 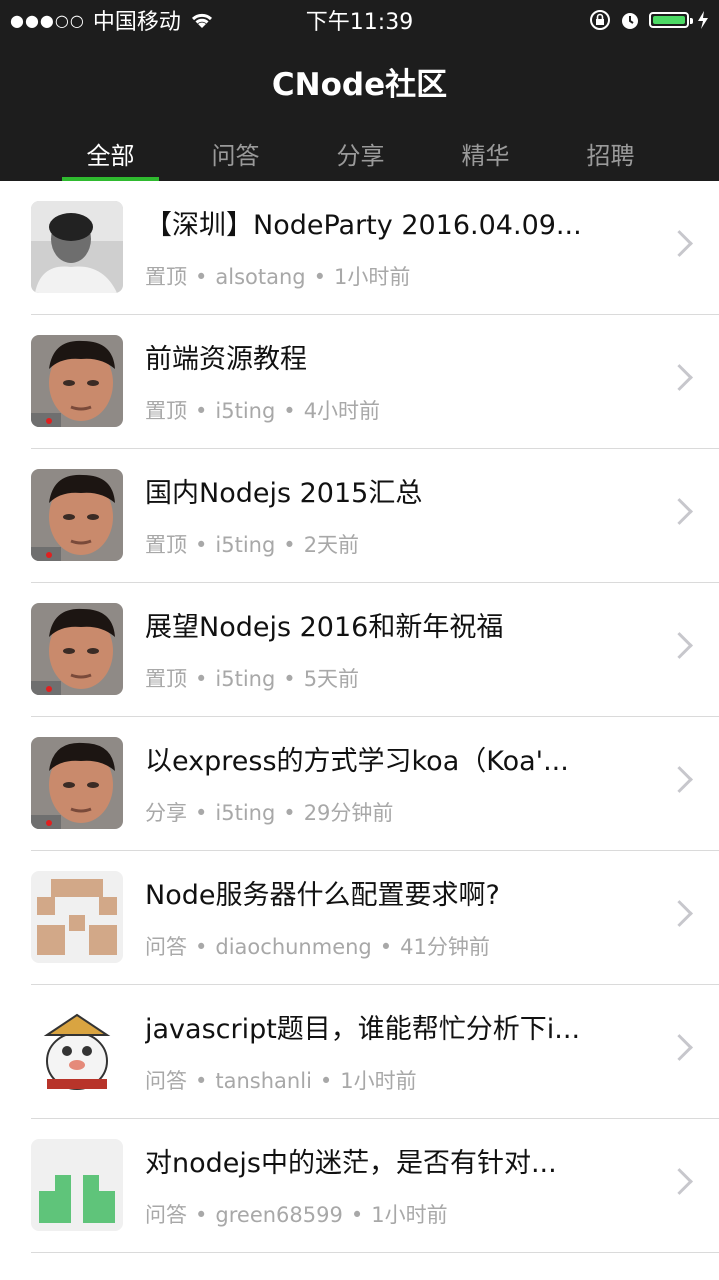 What do you see at coordinates (324, 627) in the screenshot?
I see `topic-title: 展望Nodejs 2016和新年祝福` at bounding box center [324, 627].